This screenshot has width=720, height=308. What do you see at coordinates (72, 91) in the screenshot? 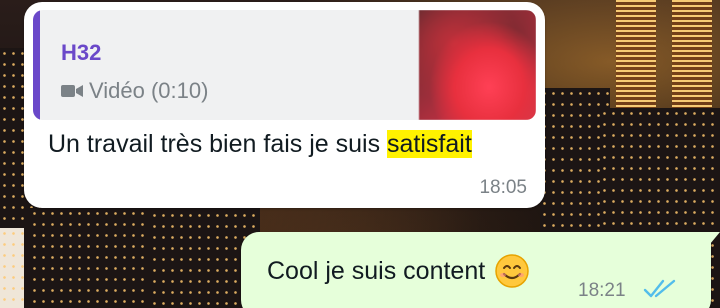
I see `video-camera-icon` at bounding box center [72, 91].